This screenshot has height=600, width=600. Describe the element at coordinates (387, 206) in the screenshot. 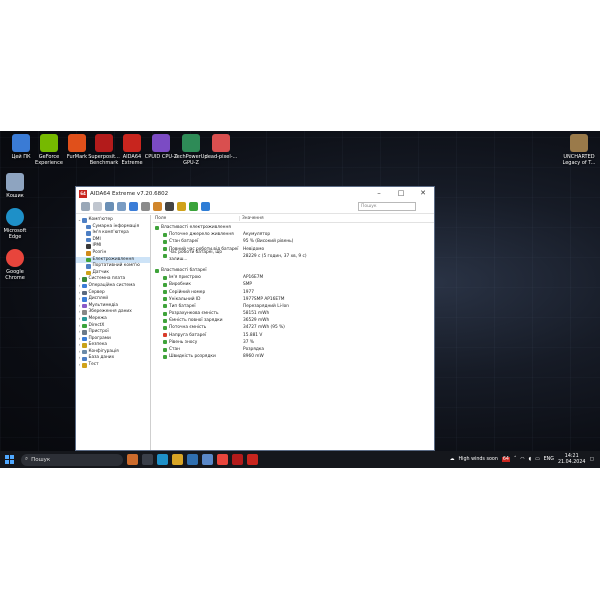

I see `search-input: Пошук` at that location.